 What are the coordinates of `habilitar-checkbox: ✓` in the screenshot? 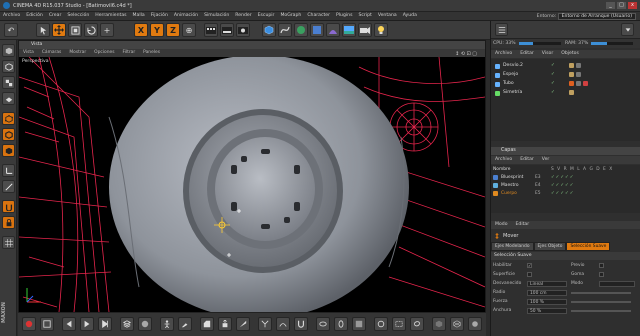 It's located at (529, 265).